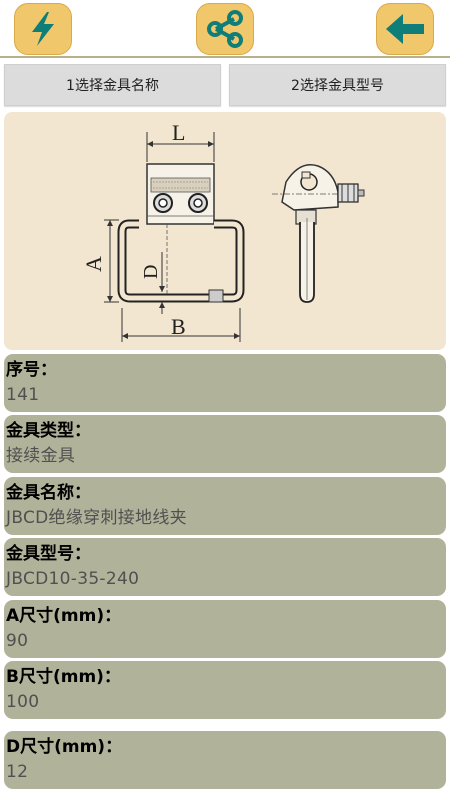 This screenshot has width=450, height=800. I want to click on dim-label-D: D, so click(151, 272).